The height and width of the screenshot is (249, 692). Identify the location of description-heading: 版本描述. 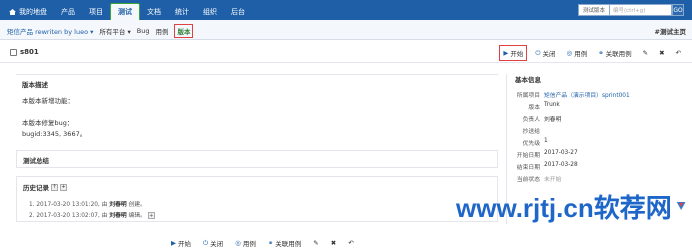
(35, 85).